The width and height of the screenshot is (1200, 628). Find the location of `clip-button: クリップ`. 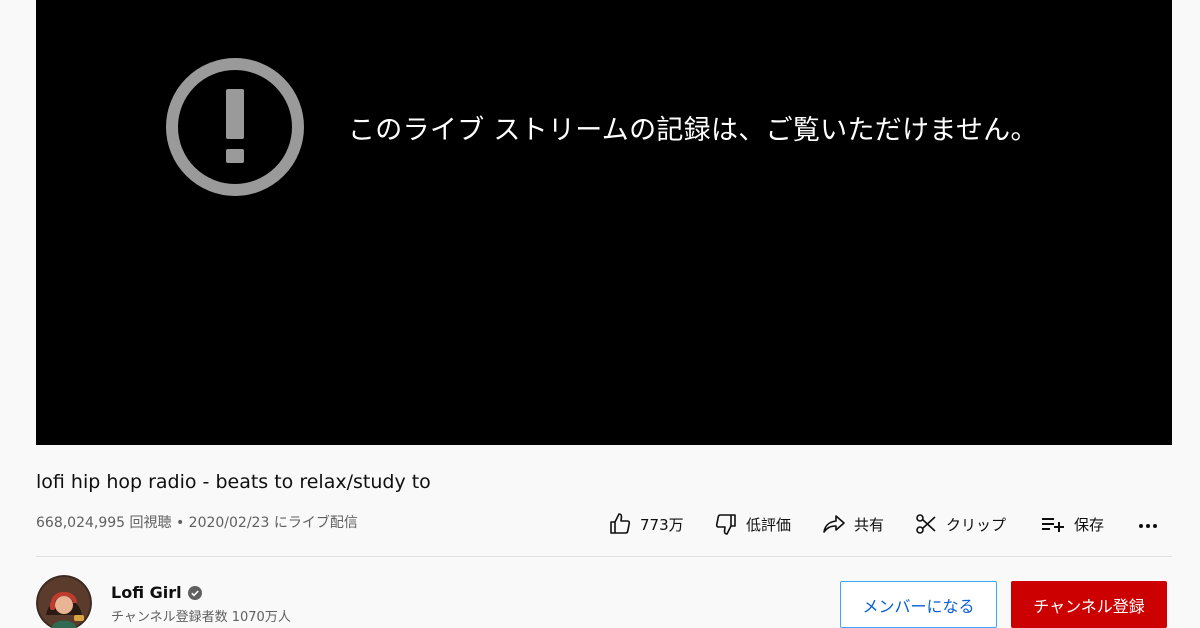

clip-button: クリップ is located at coordinates (960, 524).